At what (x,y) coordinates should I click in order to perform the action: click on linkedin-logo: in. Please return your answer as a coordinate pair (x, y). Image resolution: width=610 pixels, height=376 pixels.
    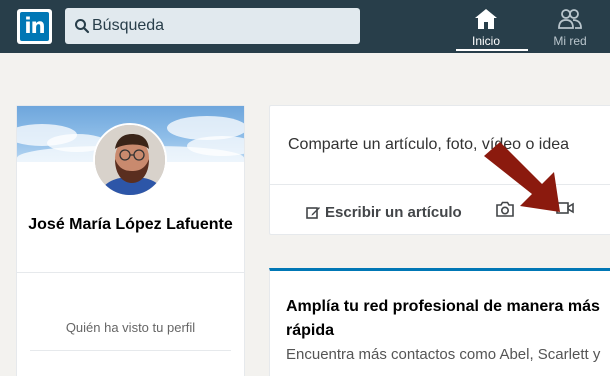
    Looking at the image, I should click on (34, 26).